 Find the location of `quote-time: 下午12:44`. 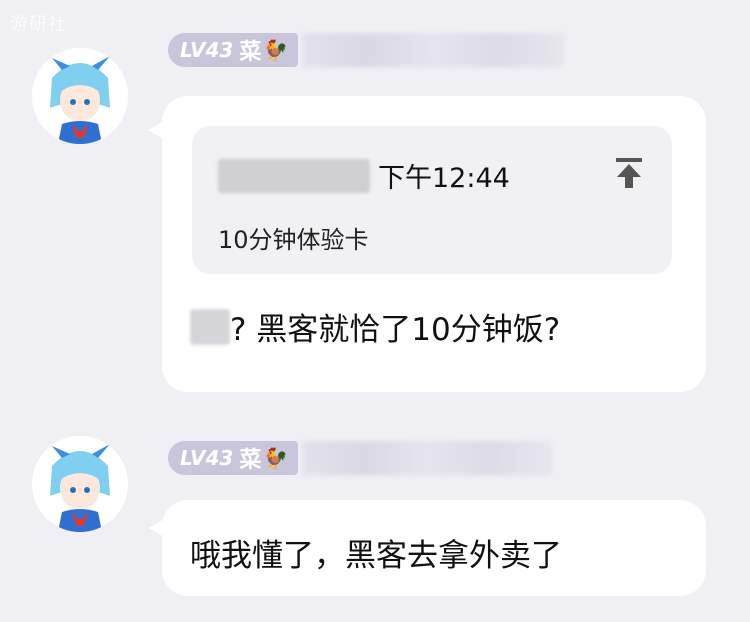

quote-time: 下午12:44 is located at coordinates (444, 178).